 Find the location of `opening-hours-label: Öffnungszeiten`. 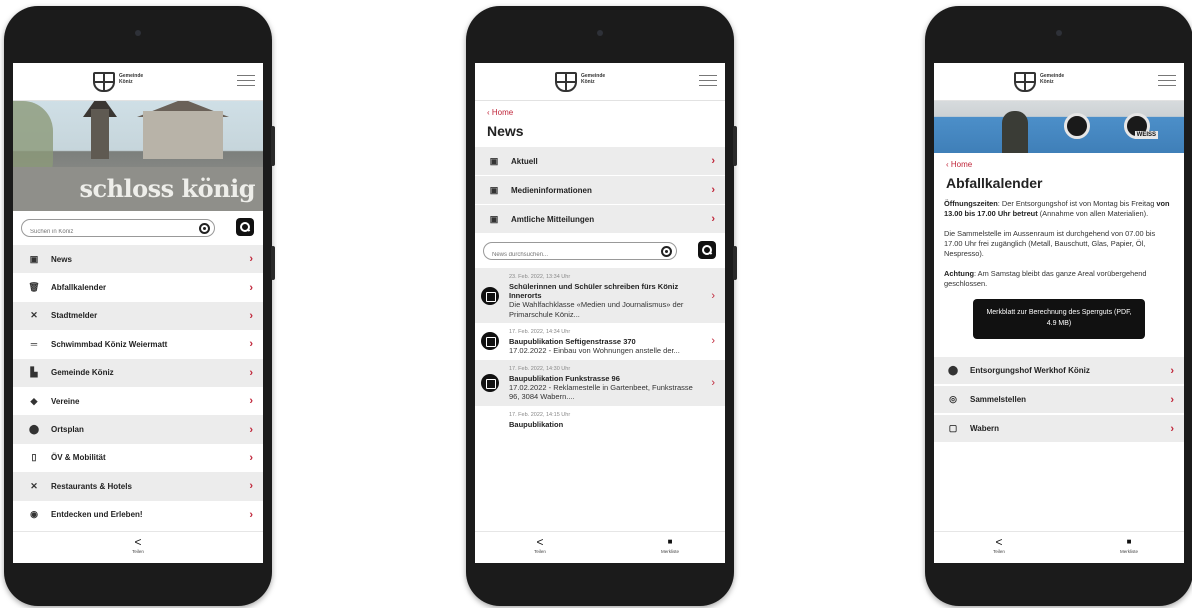

opening-hours-label: Öffnungszeiten is located at coordinates (971, 203).